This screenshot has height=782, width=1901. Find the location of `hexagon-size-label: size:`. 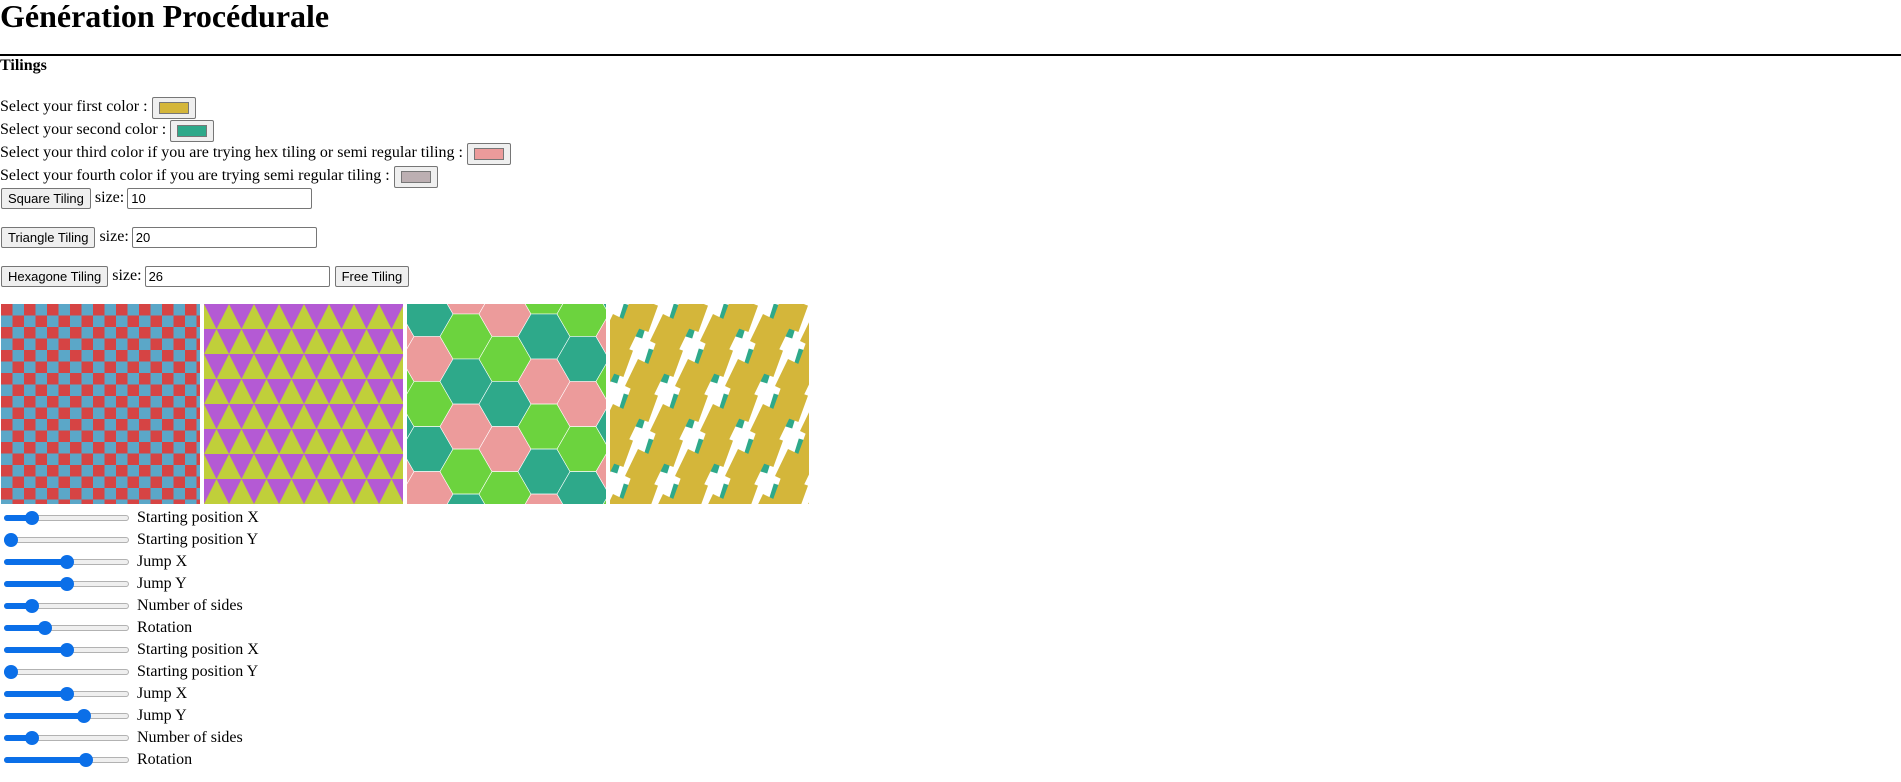

hexagon-size-label: size: is located at coordinates (127, 275).